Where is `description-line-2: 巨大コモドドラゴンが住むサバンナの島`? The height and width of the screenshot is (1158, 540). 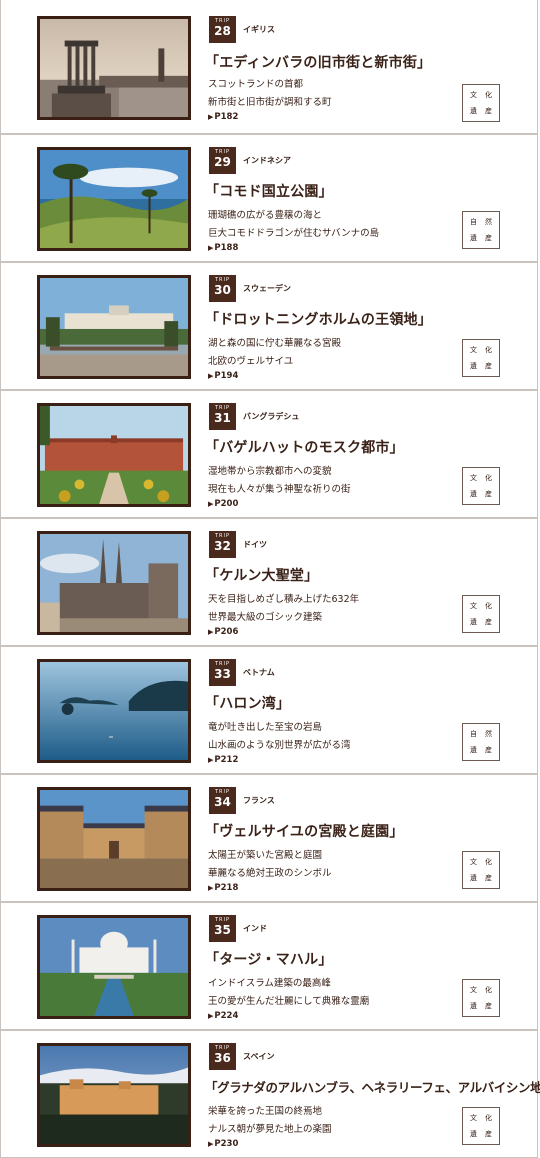
description-line-2: 巨大コモドドラゴンが住むサバンナの島 is located at coordinates (294, 233).